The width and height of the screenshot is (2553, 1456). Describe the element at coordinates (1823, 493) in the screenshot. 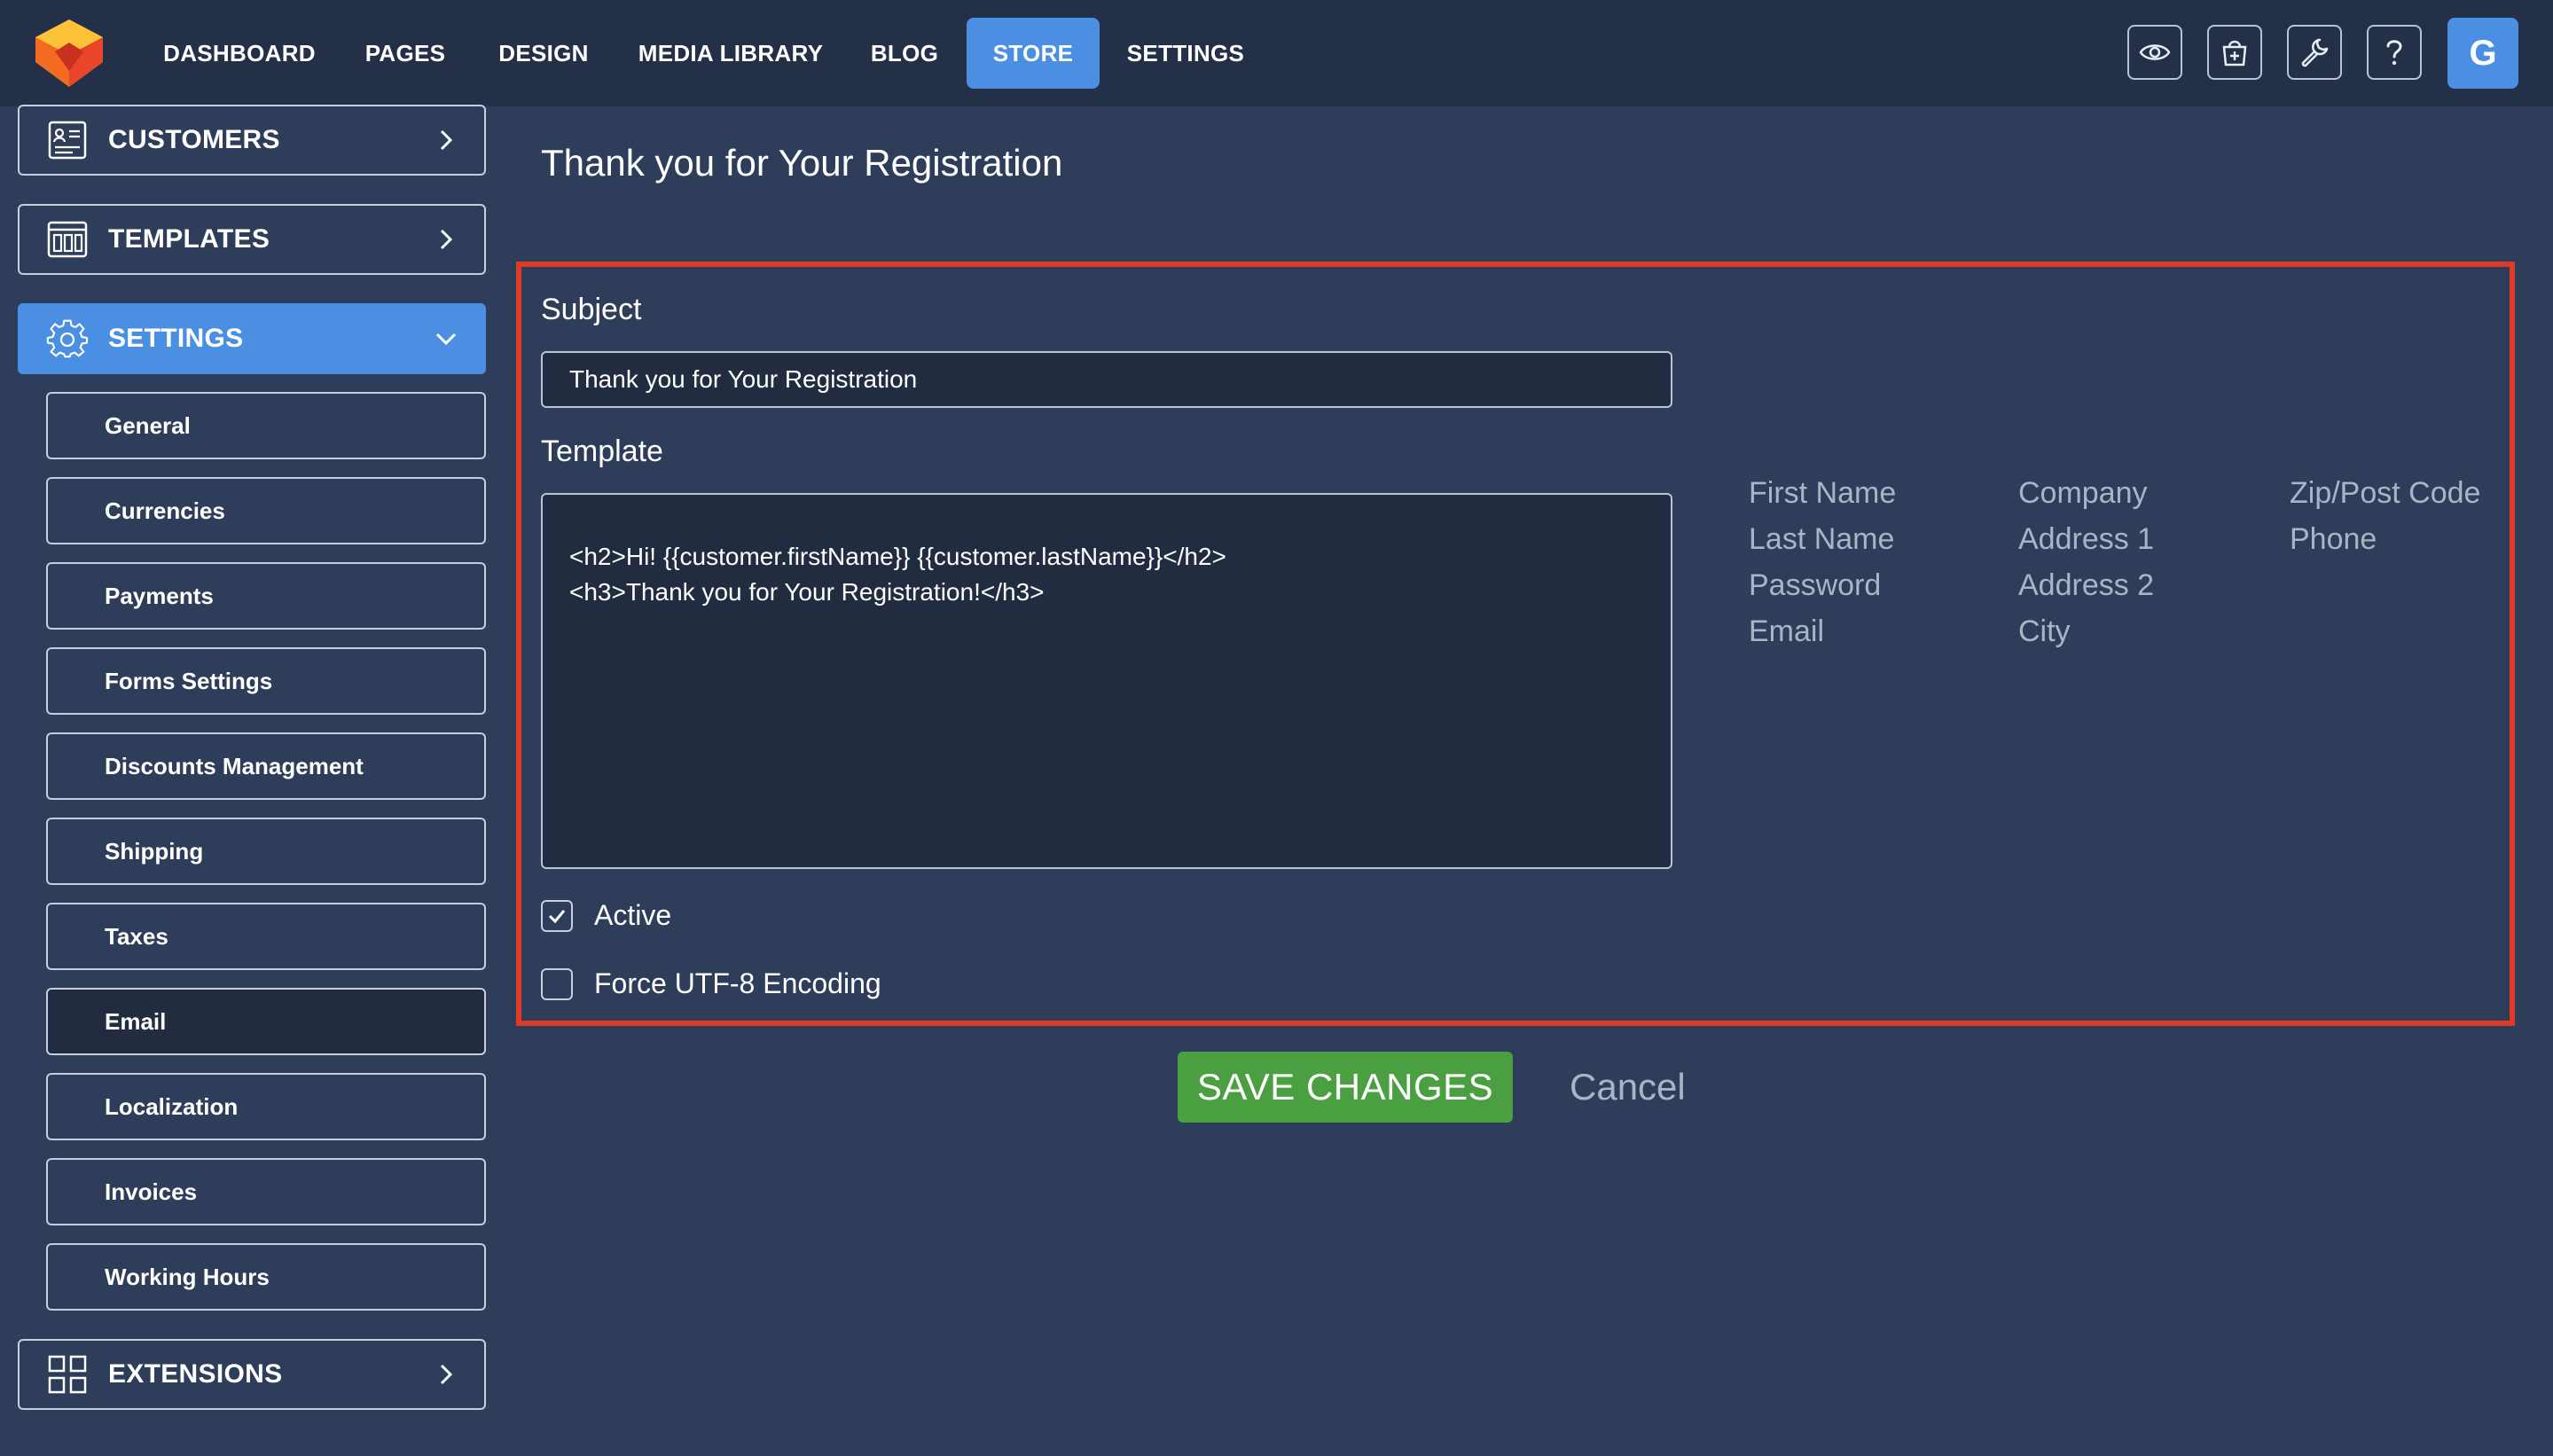

I see `variable-first-name: First Name` at that location.